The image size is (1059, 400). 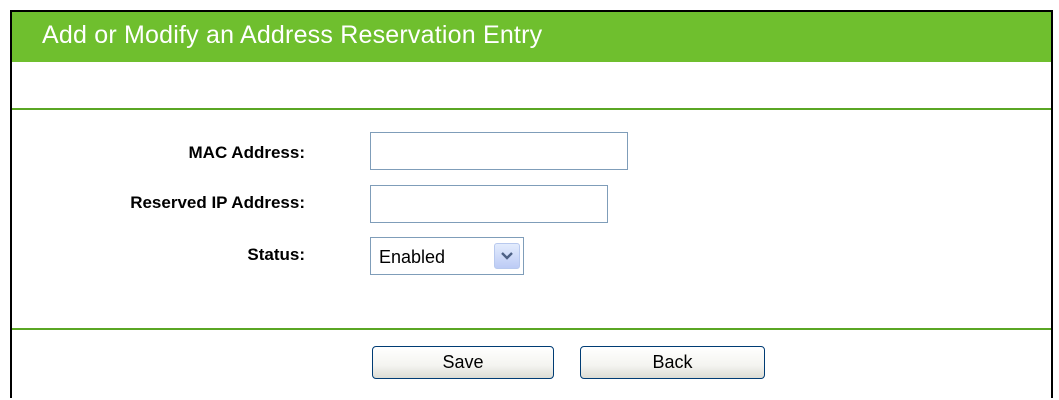 What do you see at coordinates (489, 204) in the screenshot?
I see `reserved-ip-input` at bounding box center [489, 204].